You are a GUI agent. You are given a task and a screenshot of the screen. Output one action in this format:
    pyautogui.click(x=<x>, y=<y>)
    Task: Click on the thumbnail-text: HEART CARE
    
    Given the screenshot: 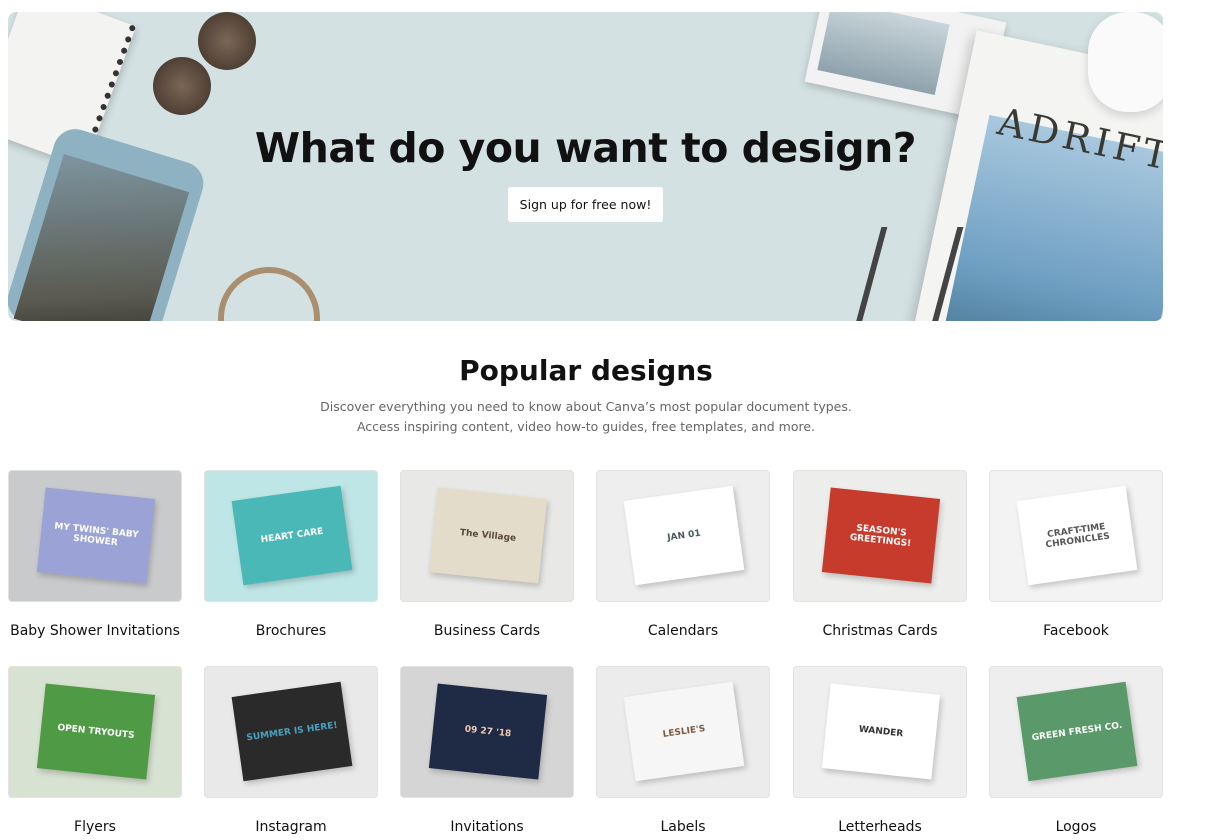 What is the action you would take?
    pyautogui.click(x=292, y=535)
    